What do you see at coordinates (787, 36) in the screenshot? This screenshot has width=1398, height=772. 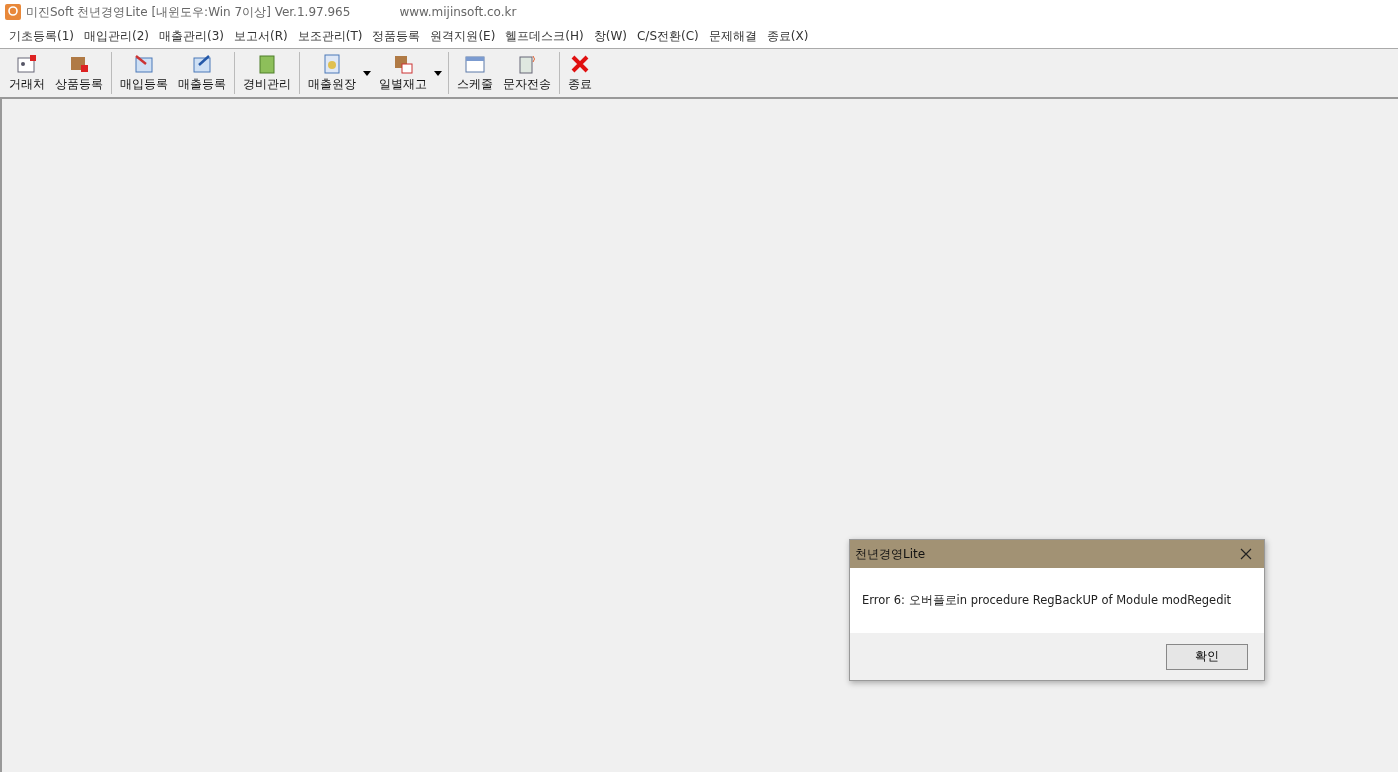 I see `menu-item: 종료(X)` at bounding box center [787, 36].